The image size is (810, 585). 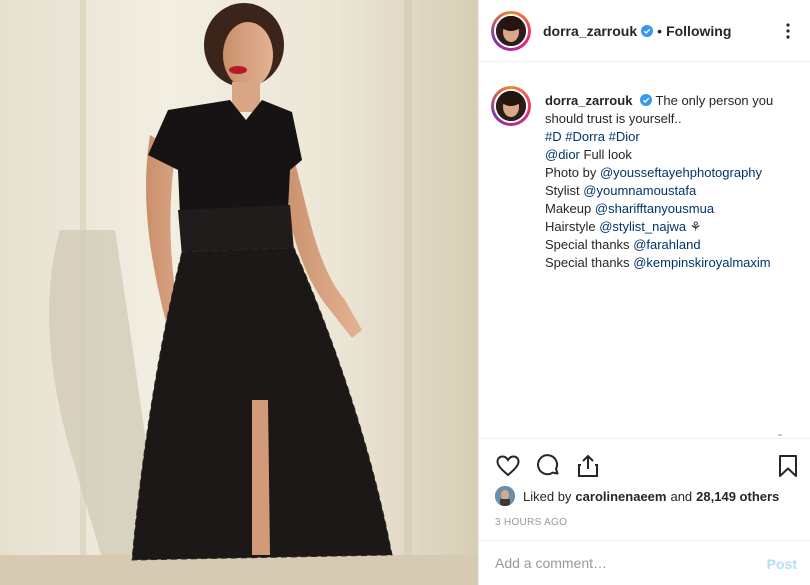 I want to click on mention-link: @youmnamoustafa, so click(x=639, y=190).